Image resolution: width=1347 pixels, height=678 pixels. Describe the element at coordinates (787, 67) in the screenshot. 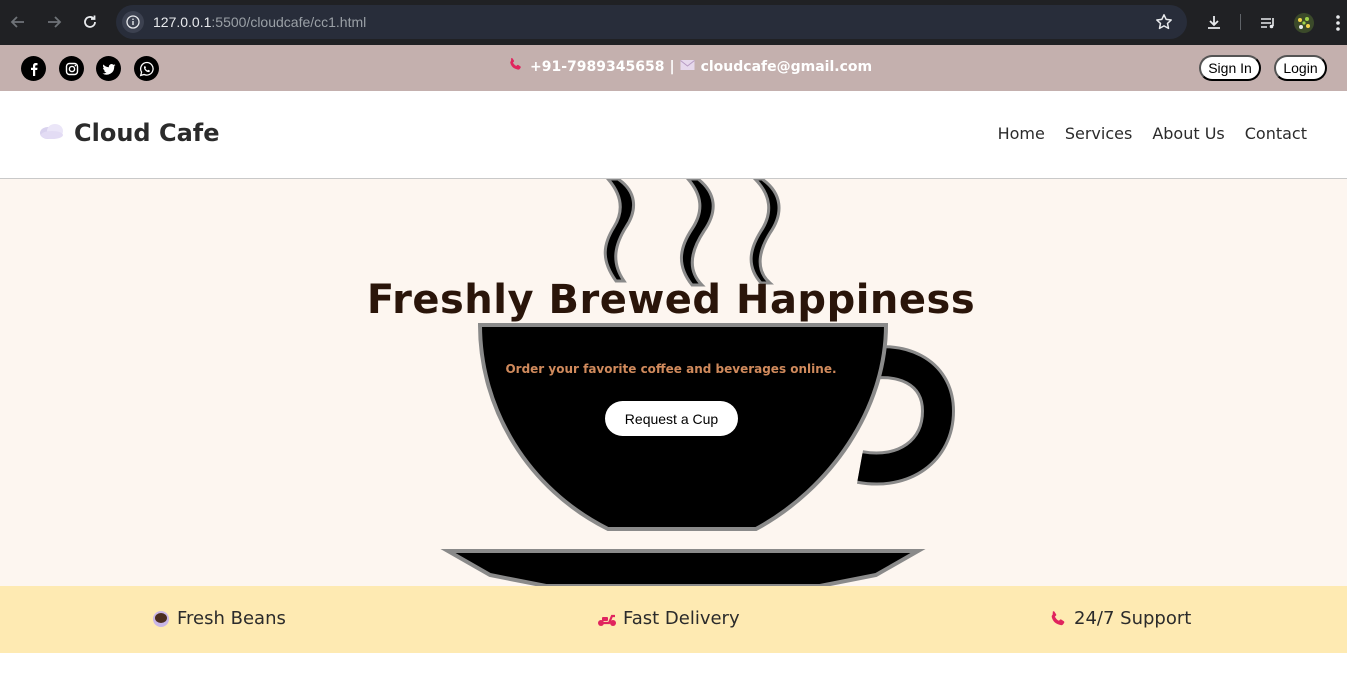

I see `email-address: cloudcafe@gmail.com` at that location.